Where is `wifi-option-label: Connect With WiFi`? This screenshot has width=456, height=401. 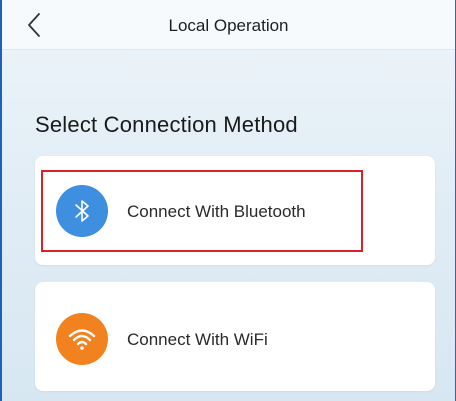
wifi-option-label: Connect With WiFi is located at coordinates (197, 339).